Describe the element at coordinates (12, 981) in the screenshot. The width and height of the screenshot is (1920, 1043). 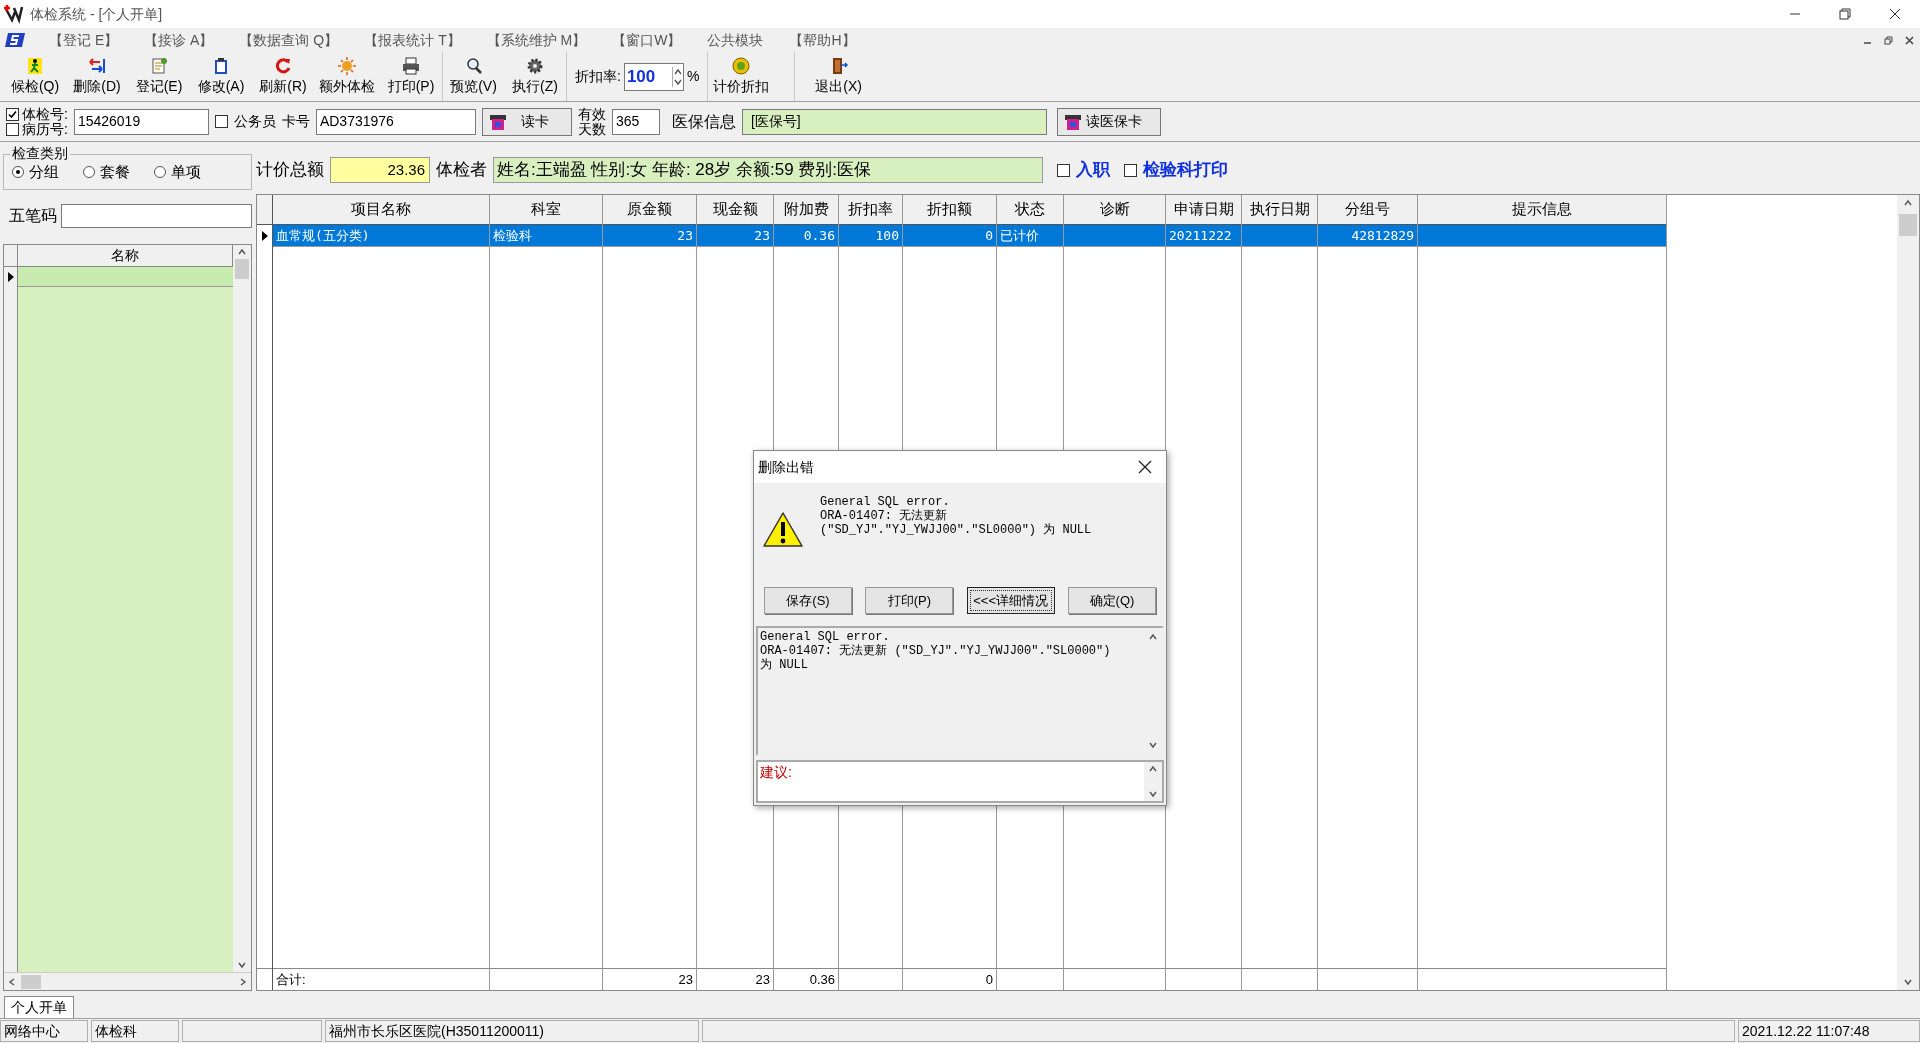
I see `scroll-left-icon` at that location.